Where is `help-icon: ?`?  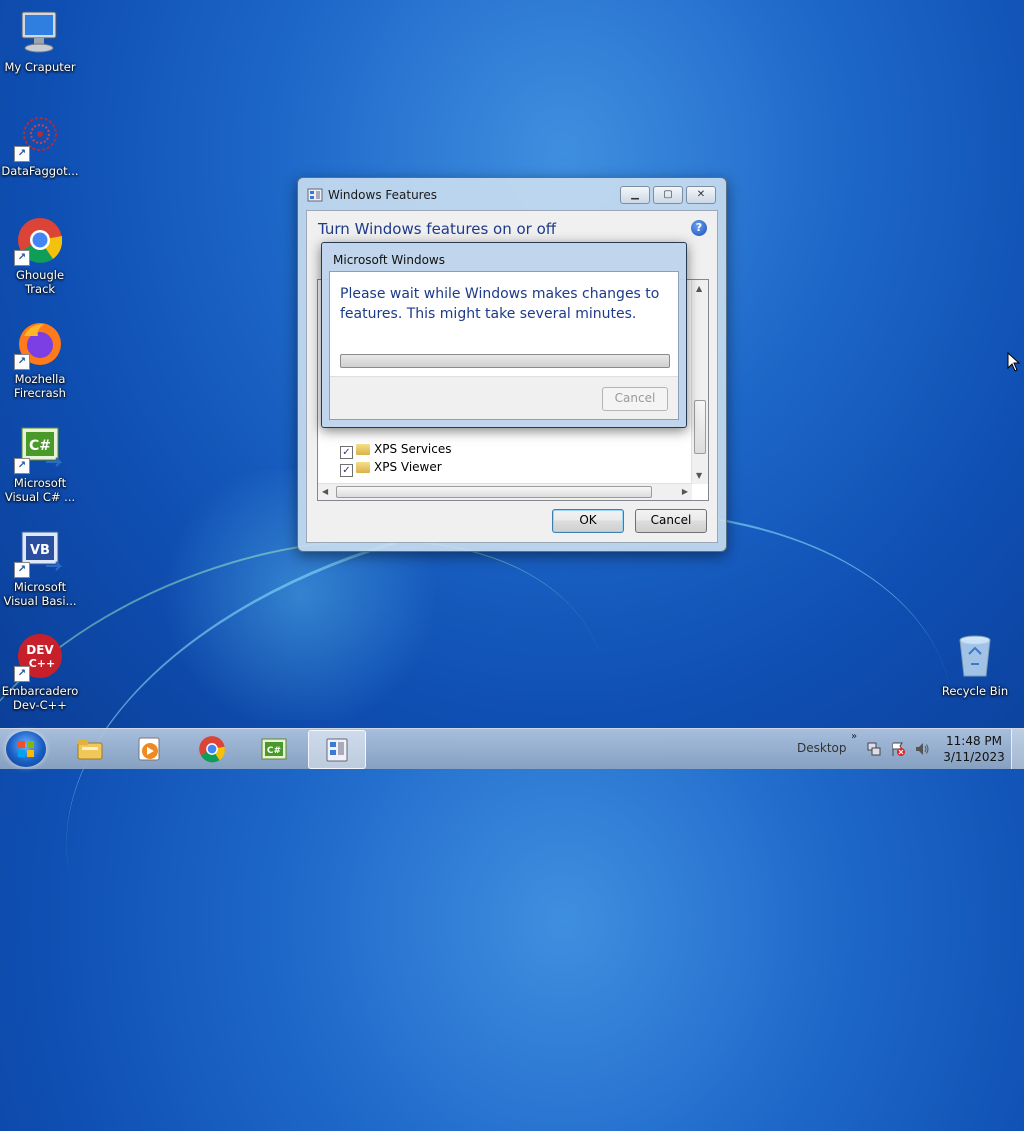 help-icon: ? is located at coordinates (699, 228).